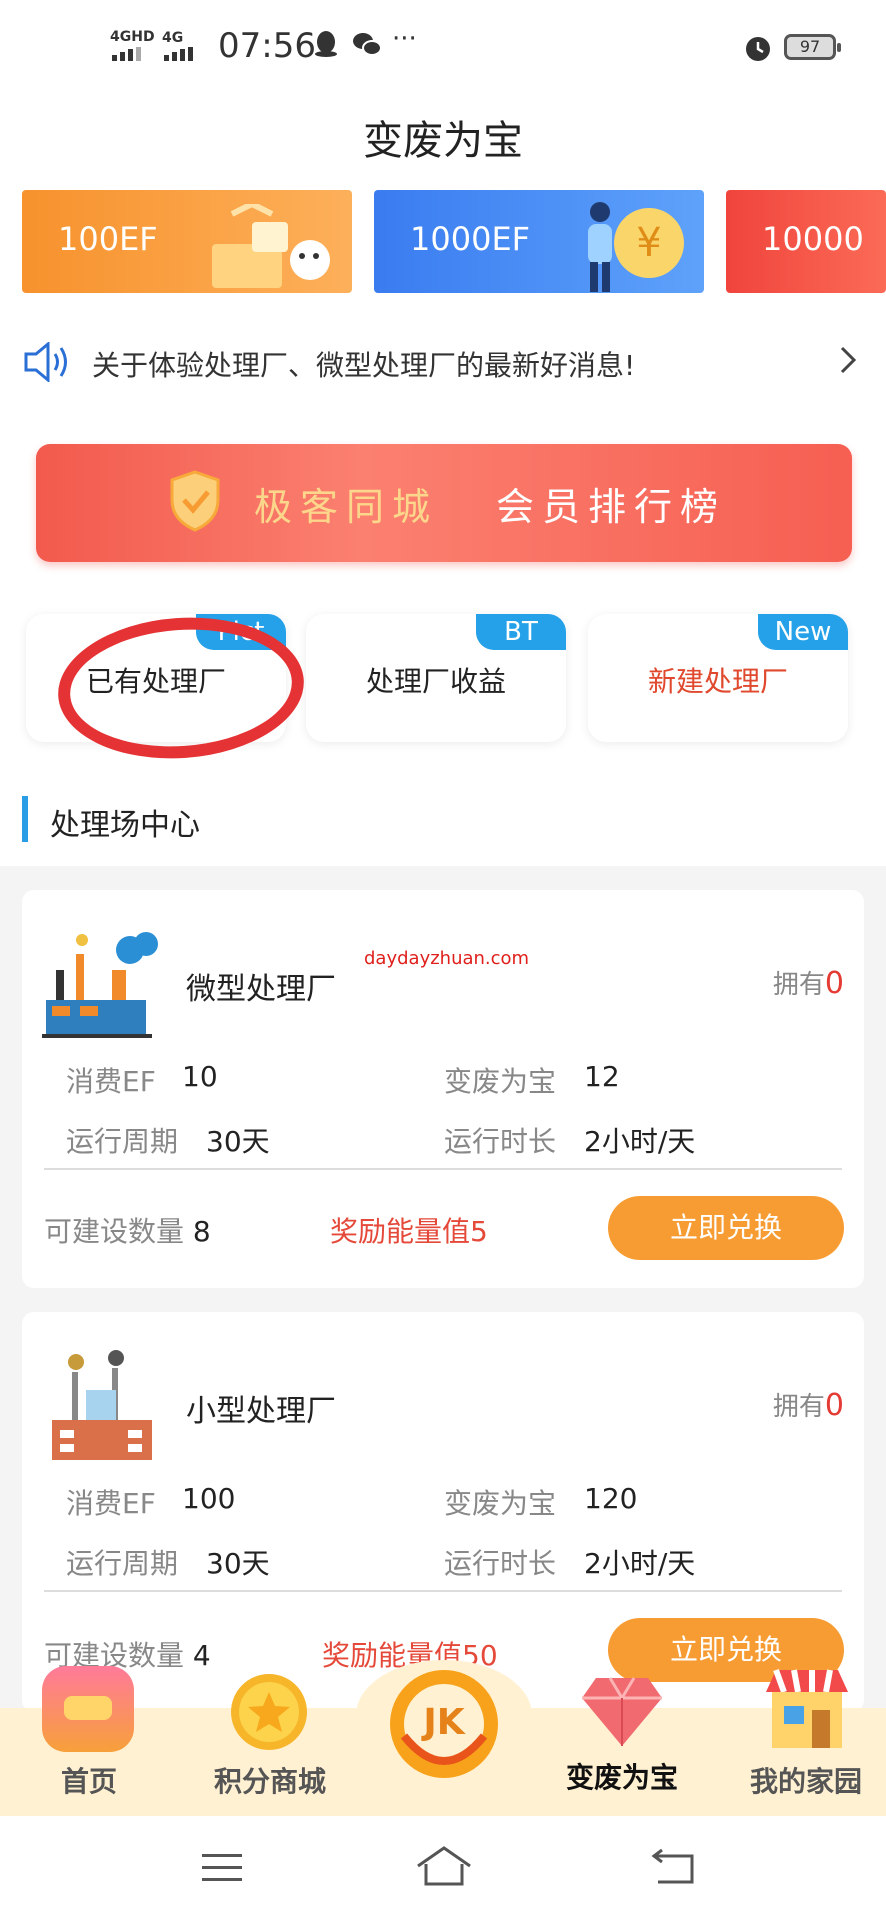 The height and width of the screenshot is (1920, 886). What do you see at coordinates (127, 1231) in the screenshot?
I see `buildable-count: 可建设数量 8` at bounding box center [127, 1231].